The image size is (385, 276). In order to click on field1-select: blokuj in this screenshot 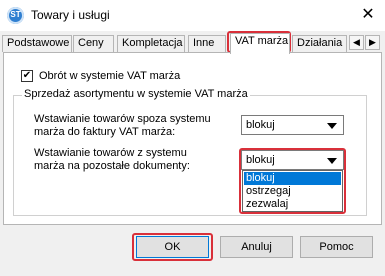, I will do `click(292, 125)`.